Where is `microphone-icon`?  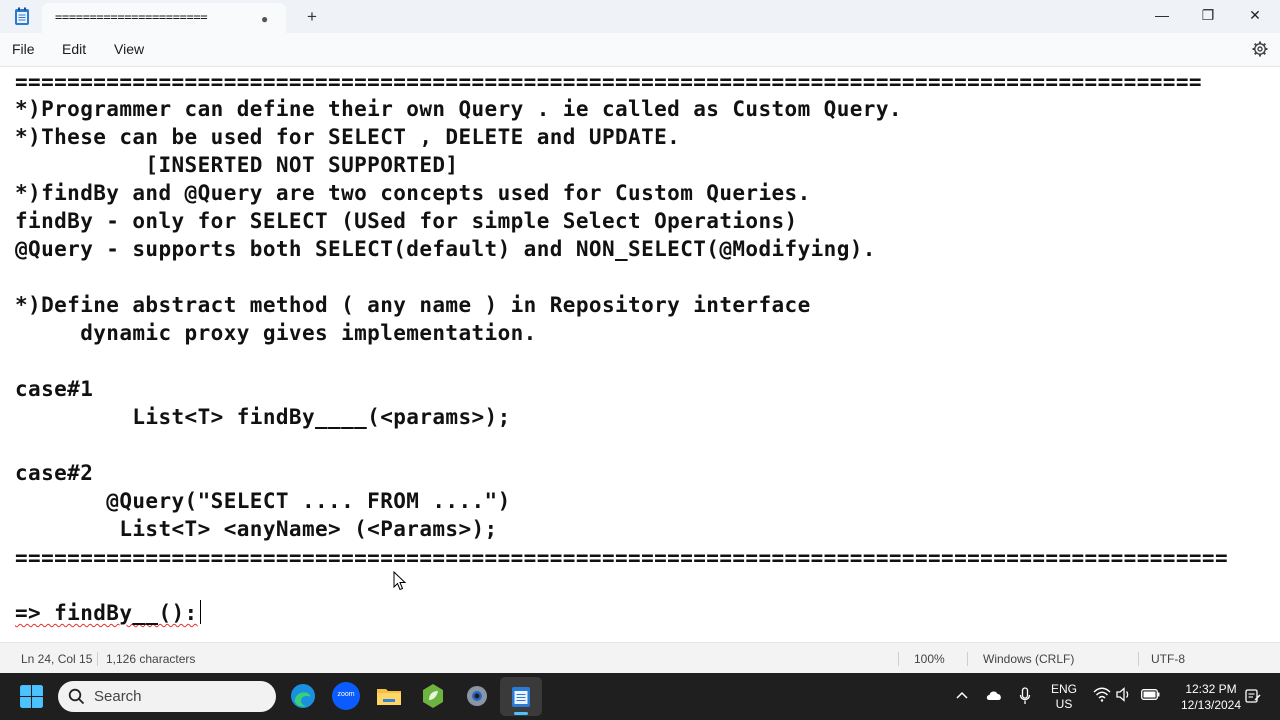 microphone-icon is located at coordinates (1025, 696).